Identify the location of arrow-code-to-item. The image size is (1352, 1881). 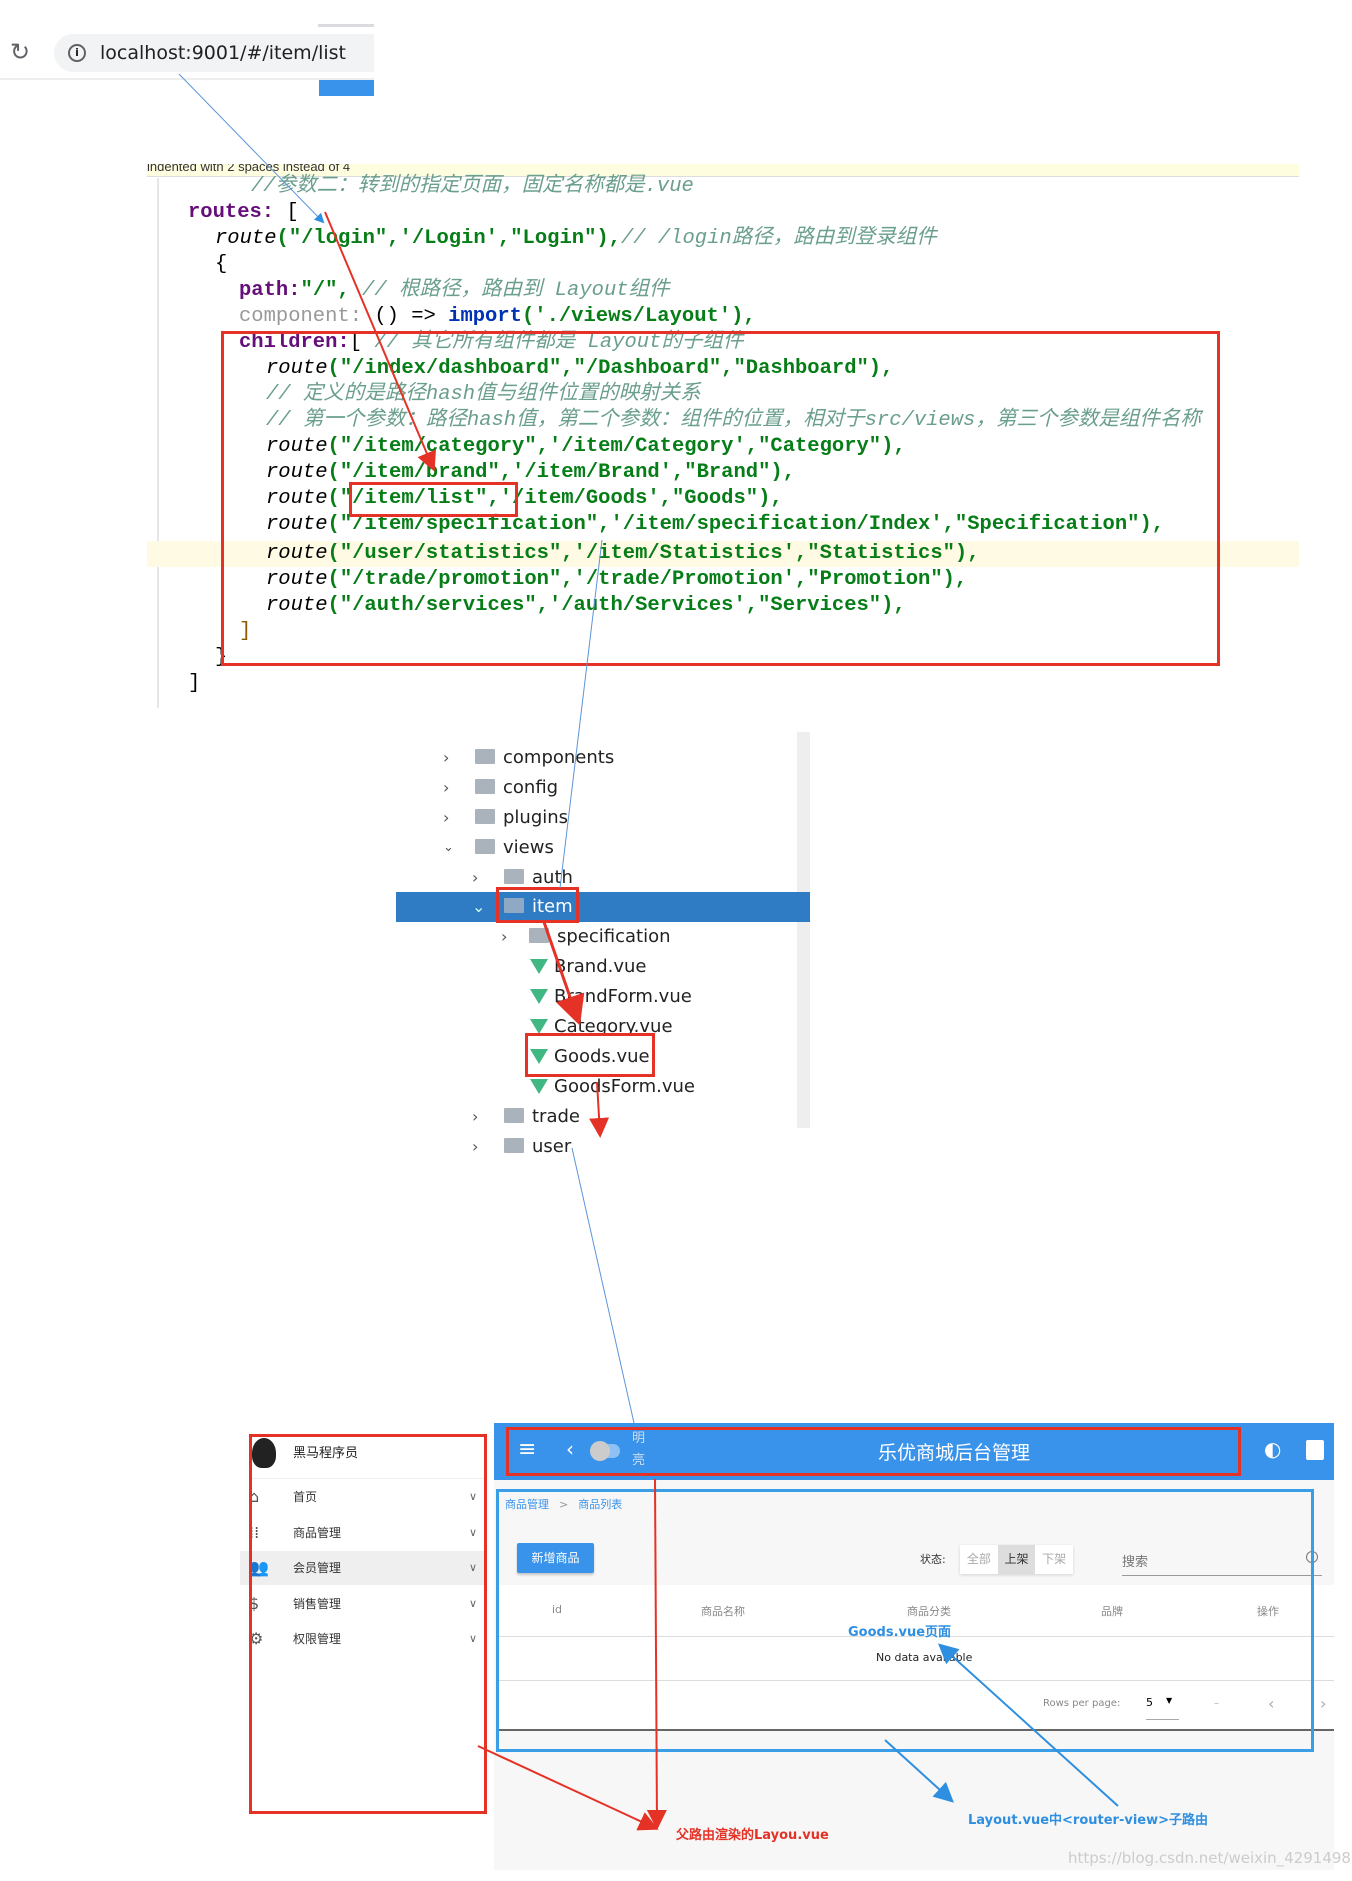
(581, 714).